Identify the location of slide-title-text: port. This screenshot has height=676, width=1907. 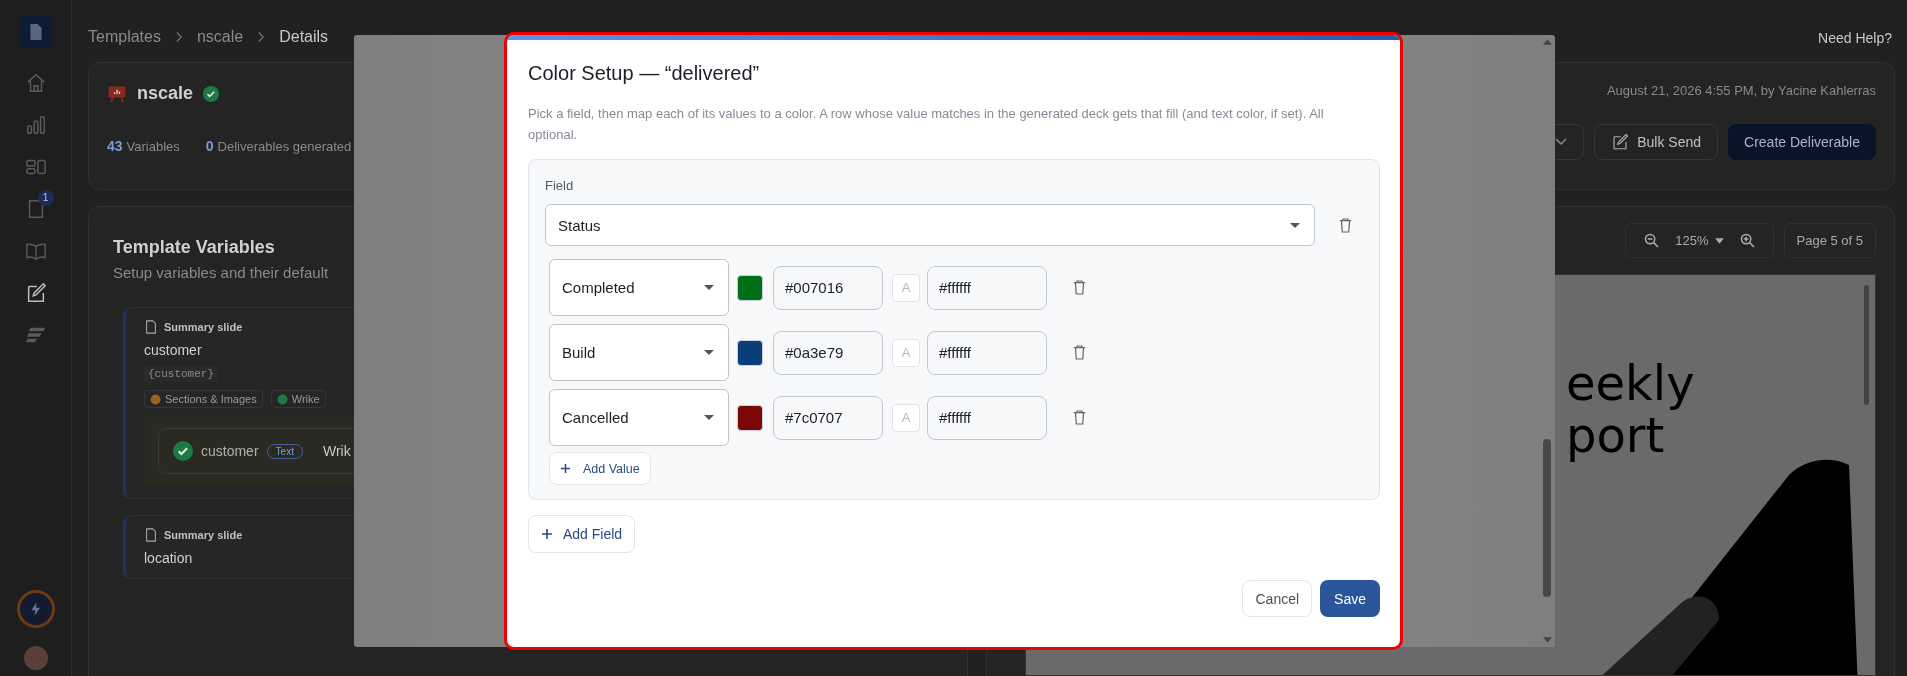
(1615, 435).